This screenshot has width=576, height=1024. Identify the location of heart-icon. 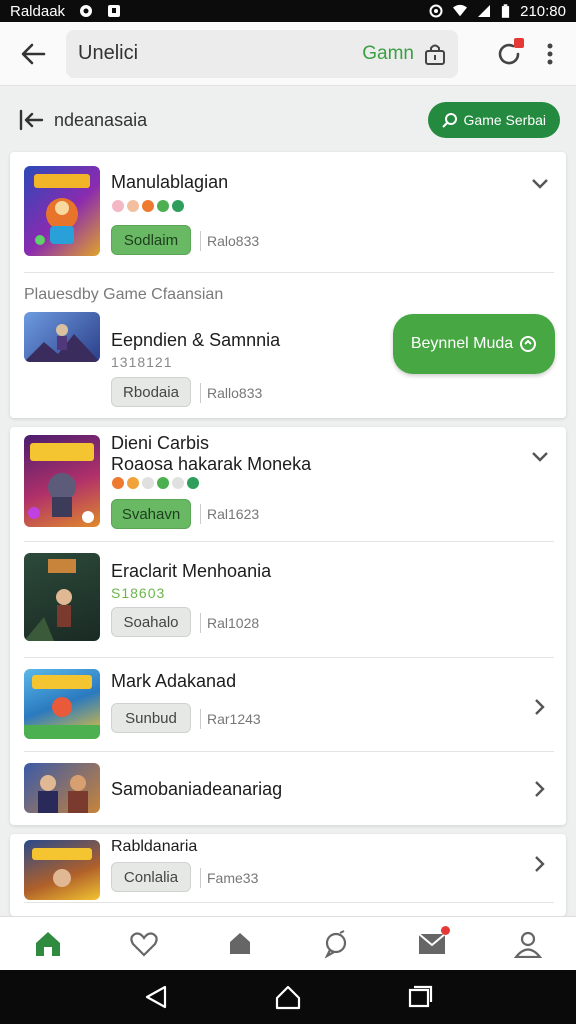
(144, 944).